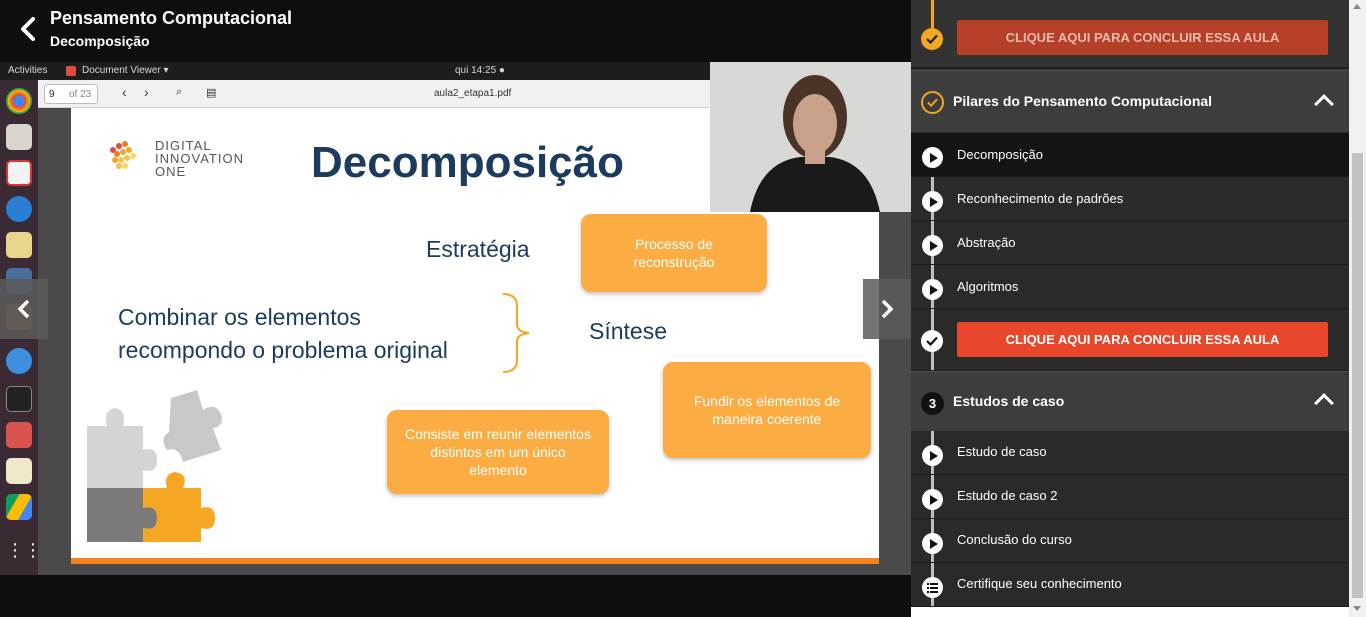  Describe the element at coordinates (1130, 497) in the screenshot. I see `lesson-item-estudo-caso-2: Estudo de caso 2` at that location.